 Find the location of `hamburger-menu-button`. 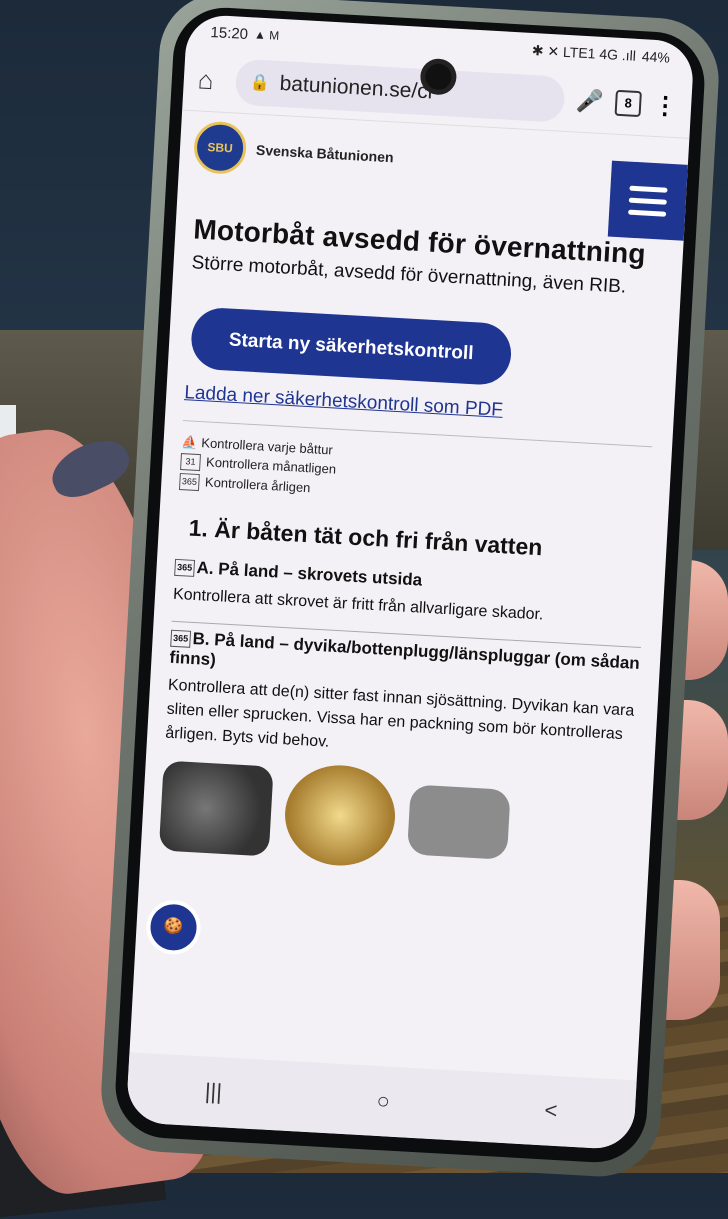

hamburger-menu-button is located at coordinates (647, 200).